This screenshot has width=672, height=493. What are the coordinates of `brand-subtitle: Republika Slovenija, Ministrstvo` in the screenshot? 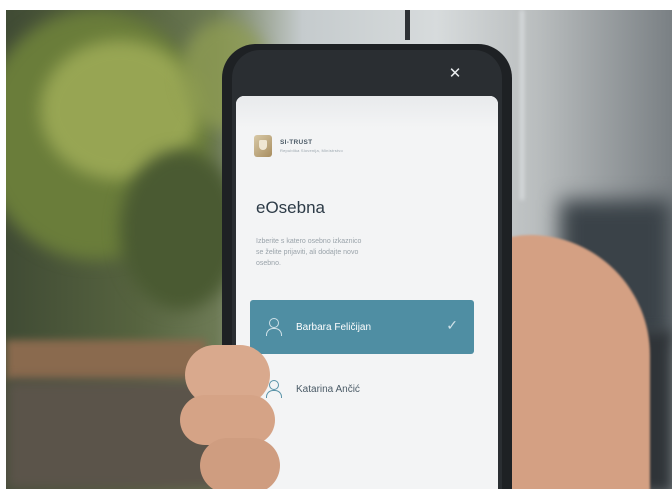 It's located at (311, 150).